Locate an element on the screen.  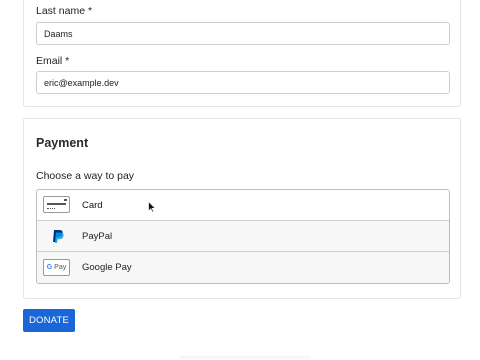
payment-option-label: Google Pay is located at coordinates (107, 267).